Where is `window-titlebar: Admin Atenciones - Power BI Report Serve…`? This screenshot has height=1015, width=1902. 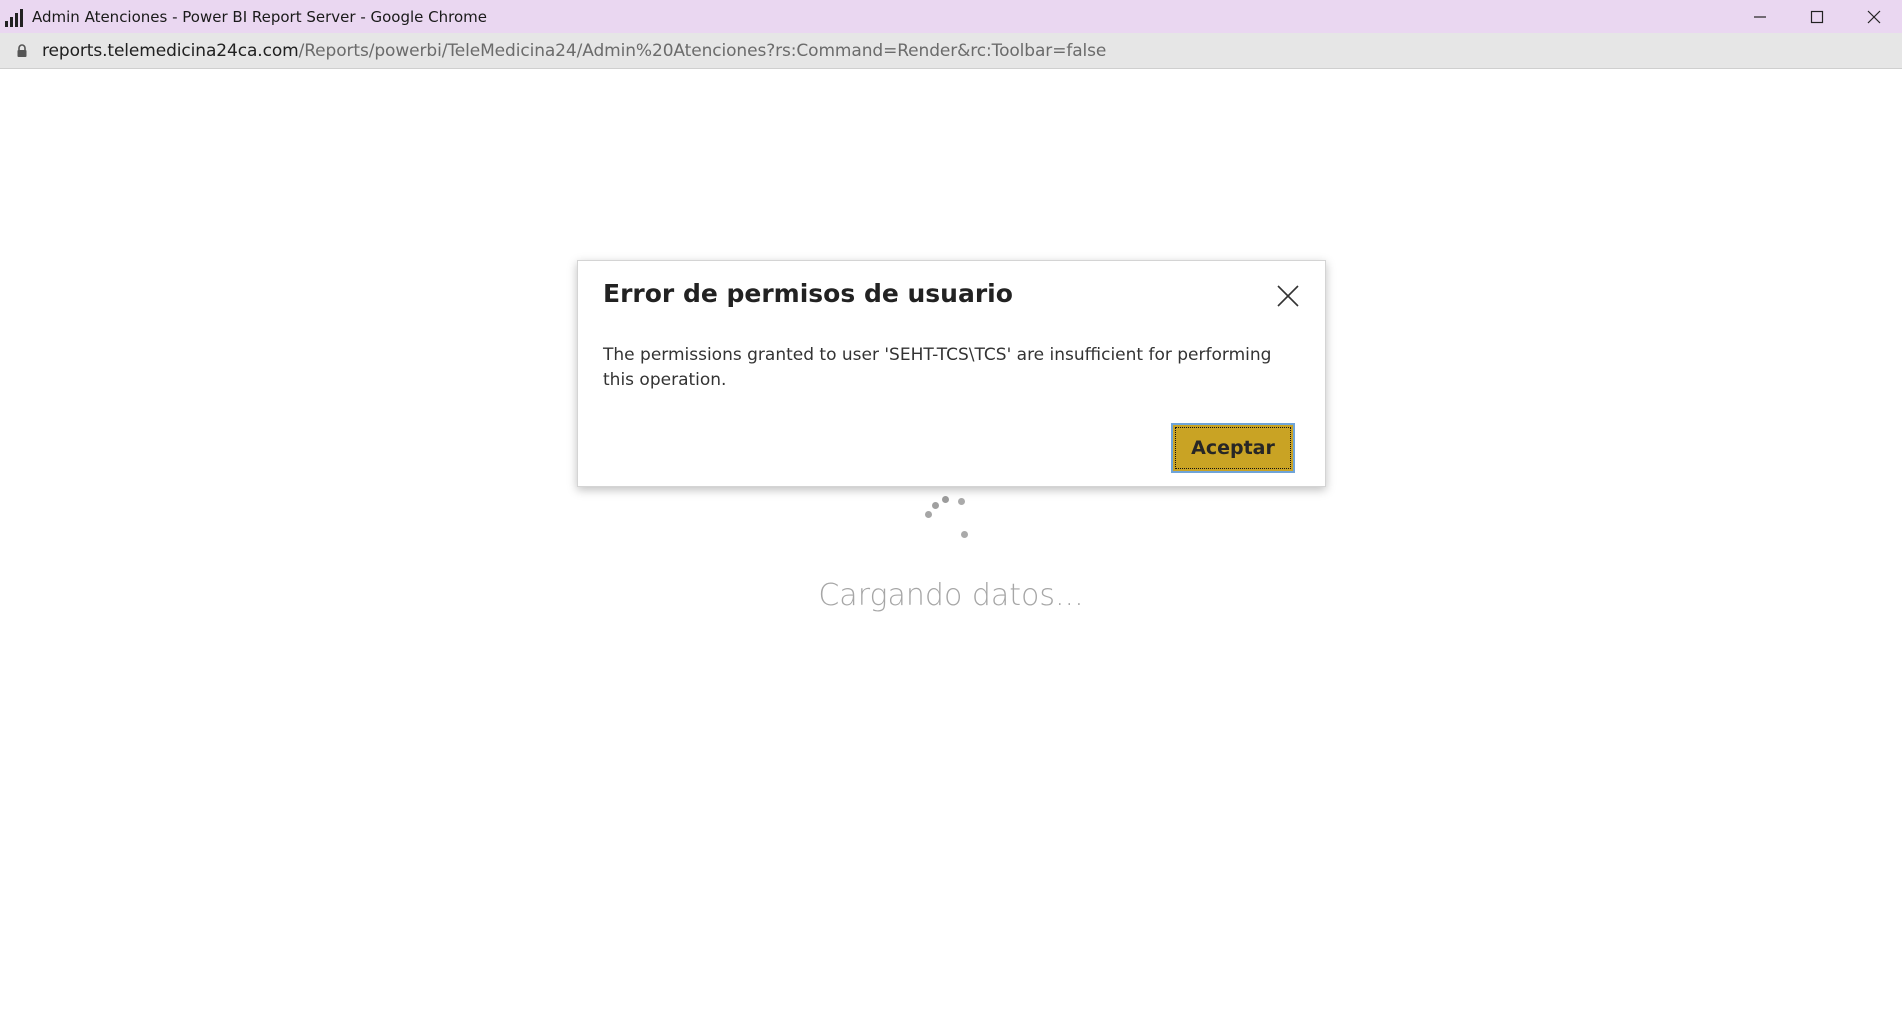
window-titlebar: Admin Atenciones - Power BI Report Serve… is located at coordinates (951, 16).